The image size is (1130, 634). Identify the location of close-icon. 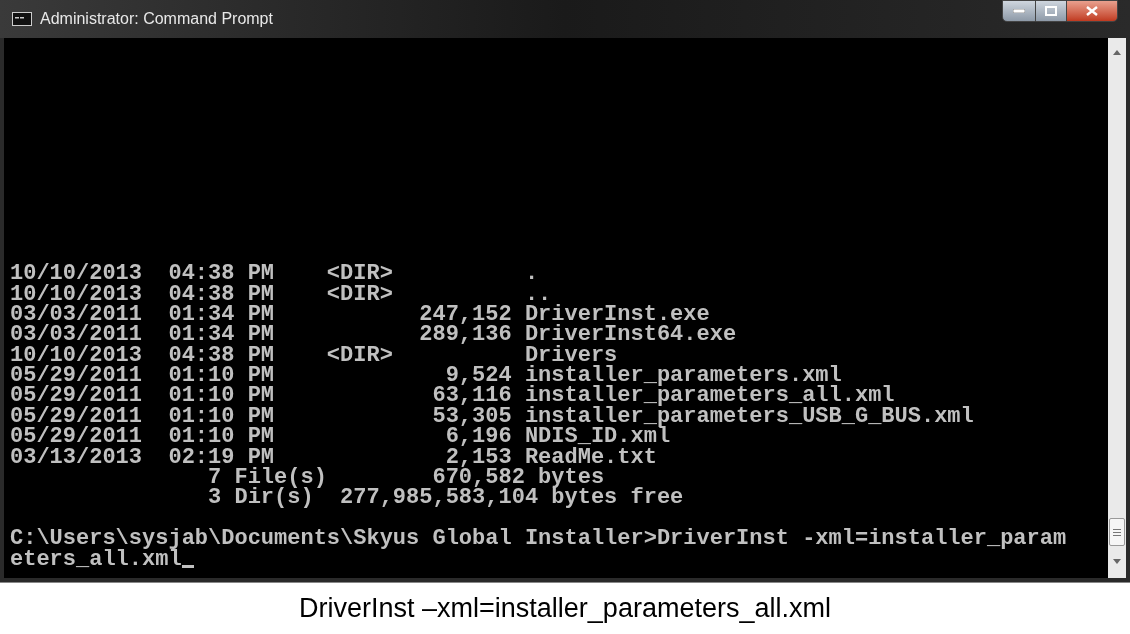
(1092, 11).